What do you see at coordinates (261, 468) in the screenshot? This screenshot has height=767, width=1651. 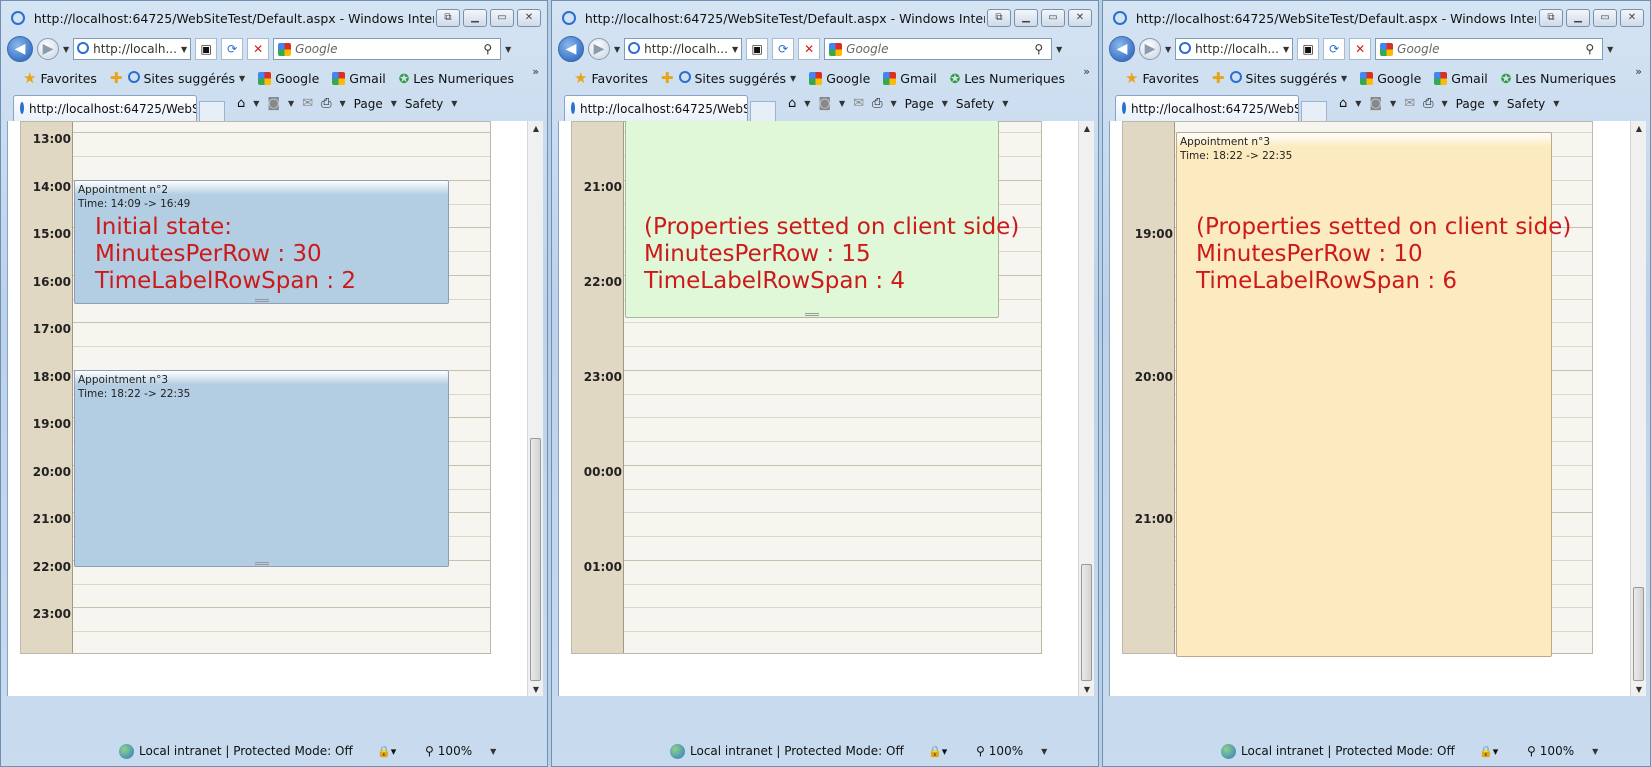 I see `appointment-block: Appointment n°3 Time: 18:22 -> 22:35` at bounding box center [261, 468].